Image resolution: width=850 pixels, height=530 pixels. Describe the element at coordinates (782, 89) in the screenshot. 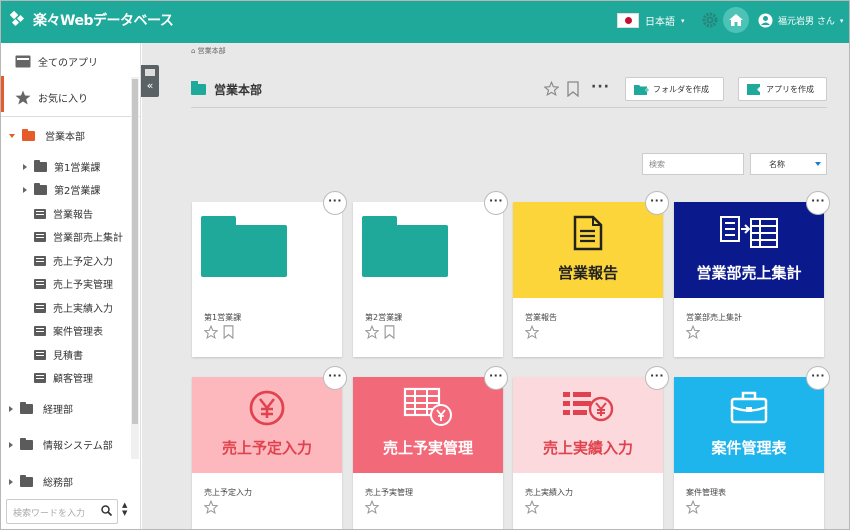

I see `create-app-button: アプリを作成` at that location.